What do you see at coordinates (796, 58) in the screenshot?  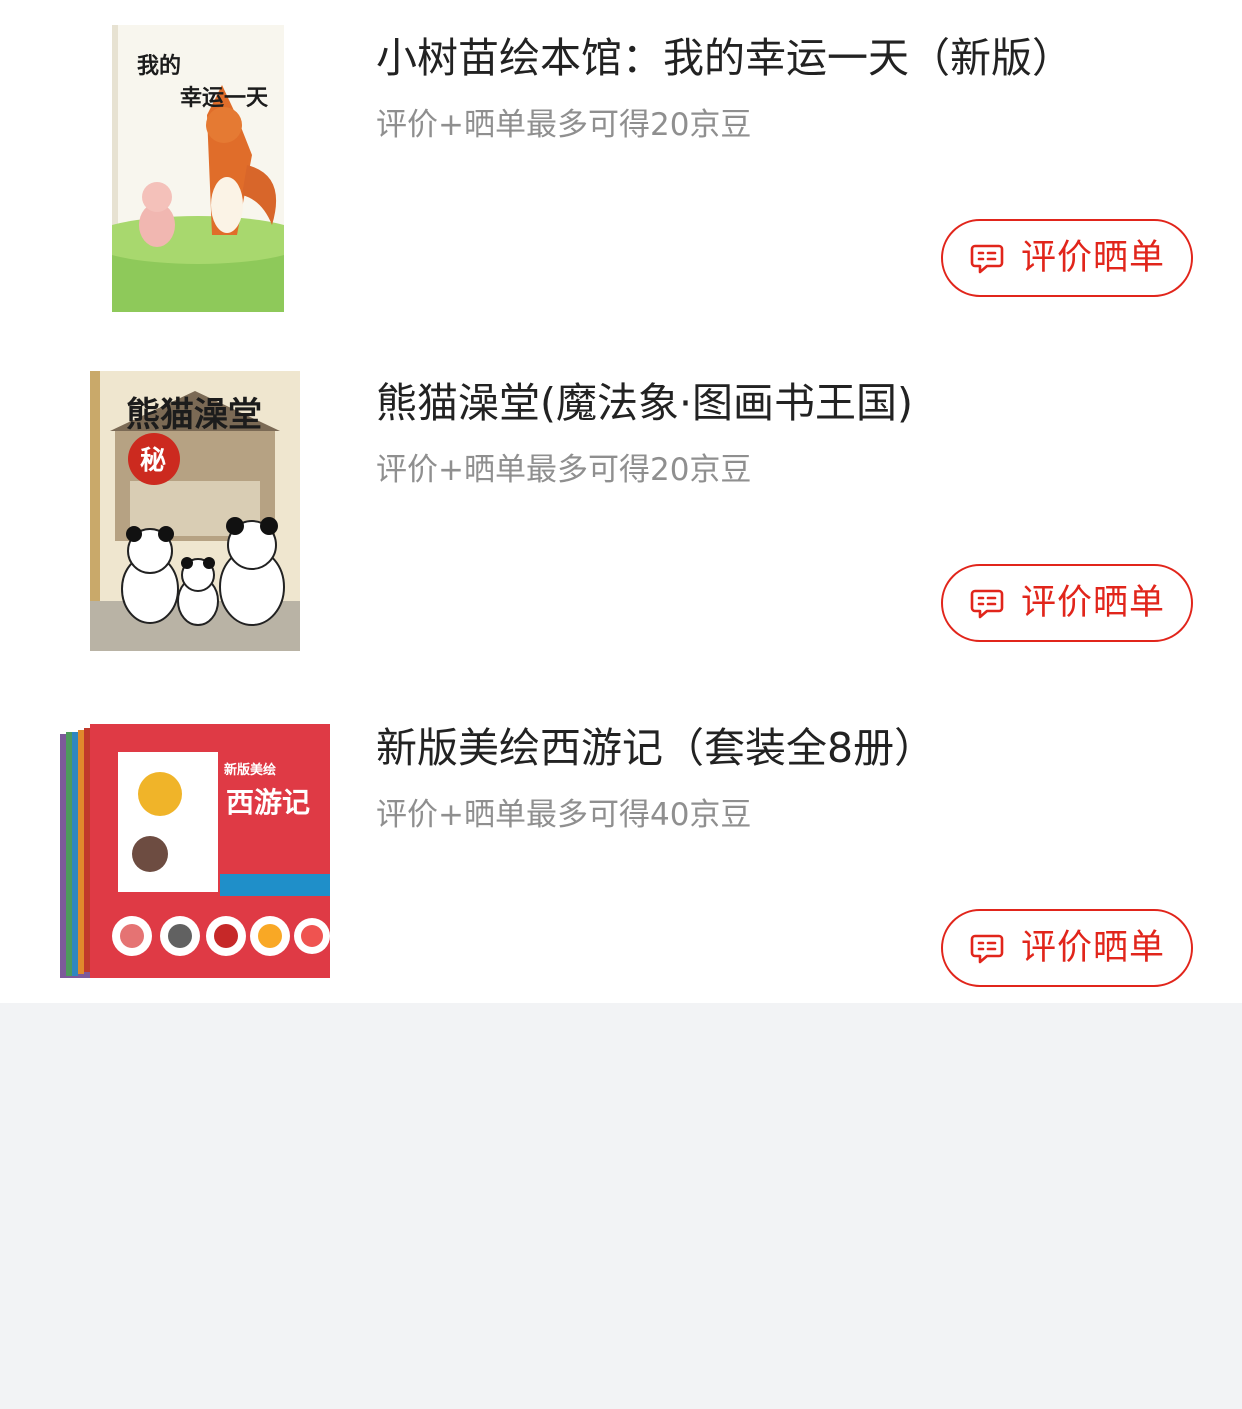 I see `product-title: 小树苗绘本馆：我的幸运一天（新版）` at bounding box center [796, 58].